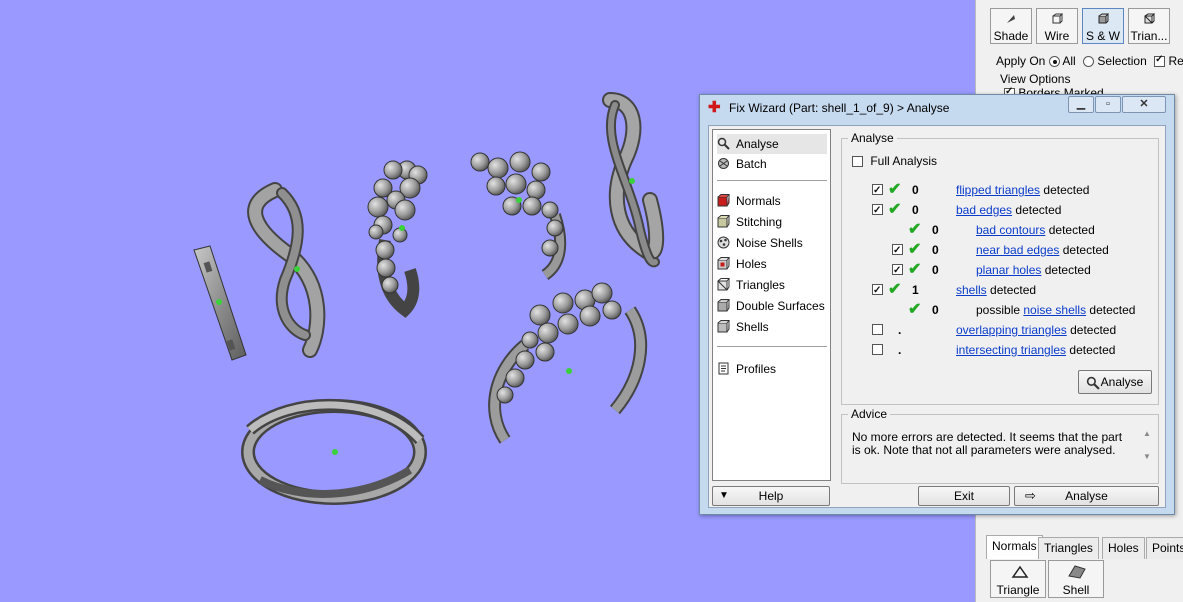 This screenshot has width=1183, height=602. What do you see at coordinates (1103, 18) in the screenshot?
I see `shade-wire-icon` at bounding box center [1103, 18].